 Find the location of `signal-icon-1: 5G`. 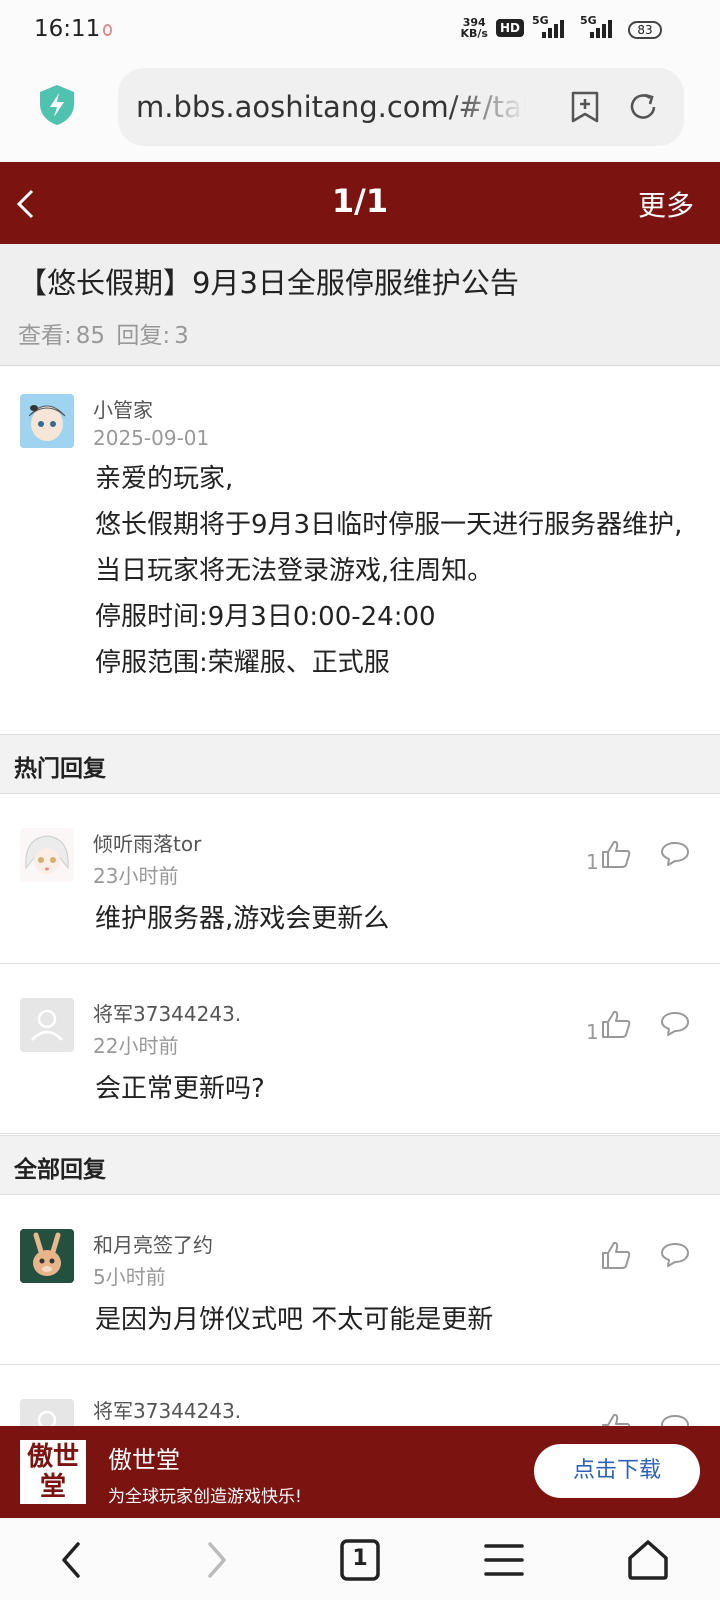

signal-icon-1: 5G is located at coordinates (552, 26).